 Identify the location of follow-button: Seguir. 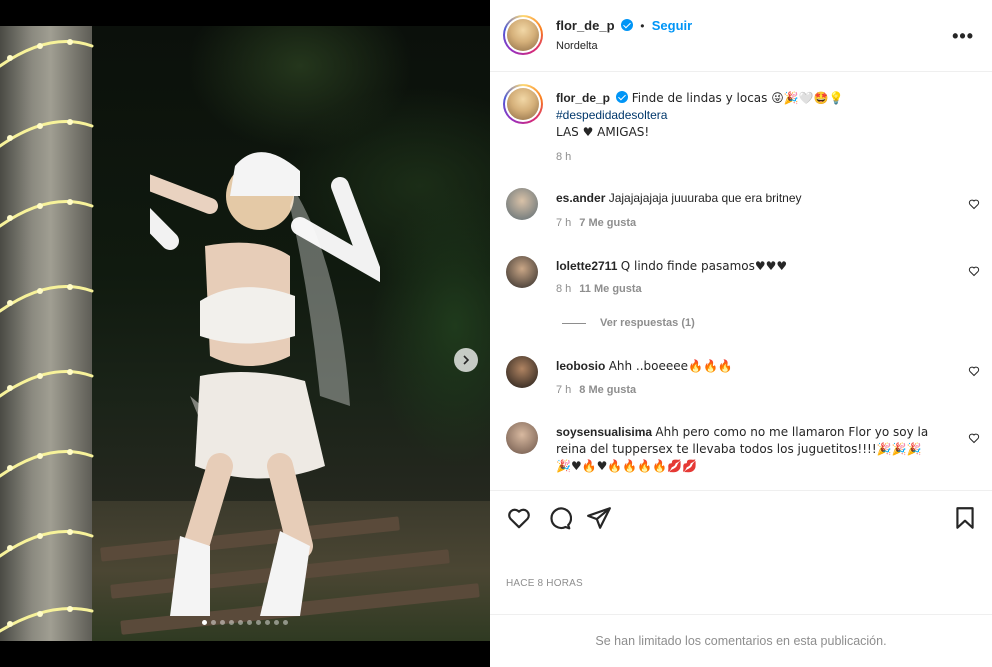
(672, 25).